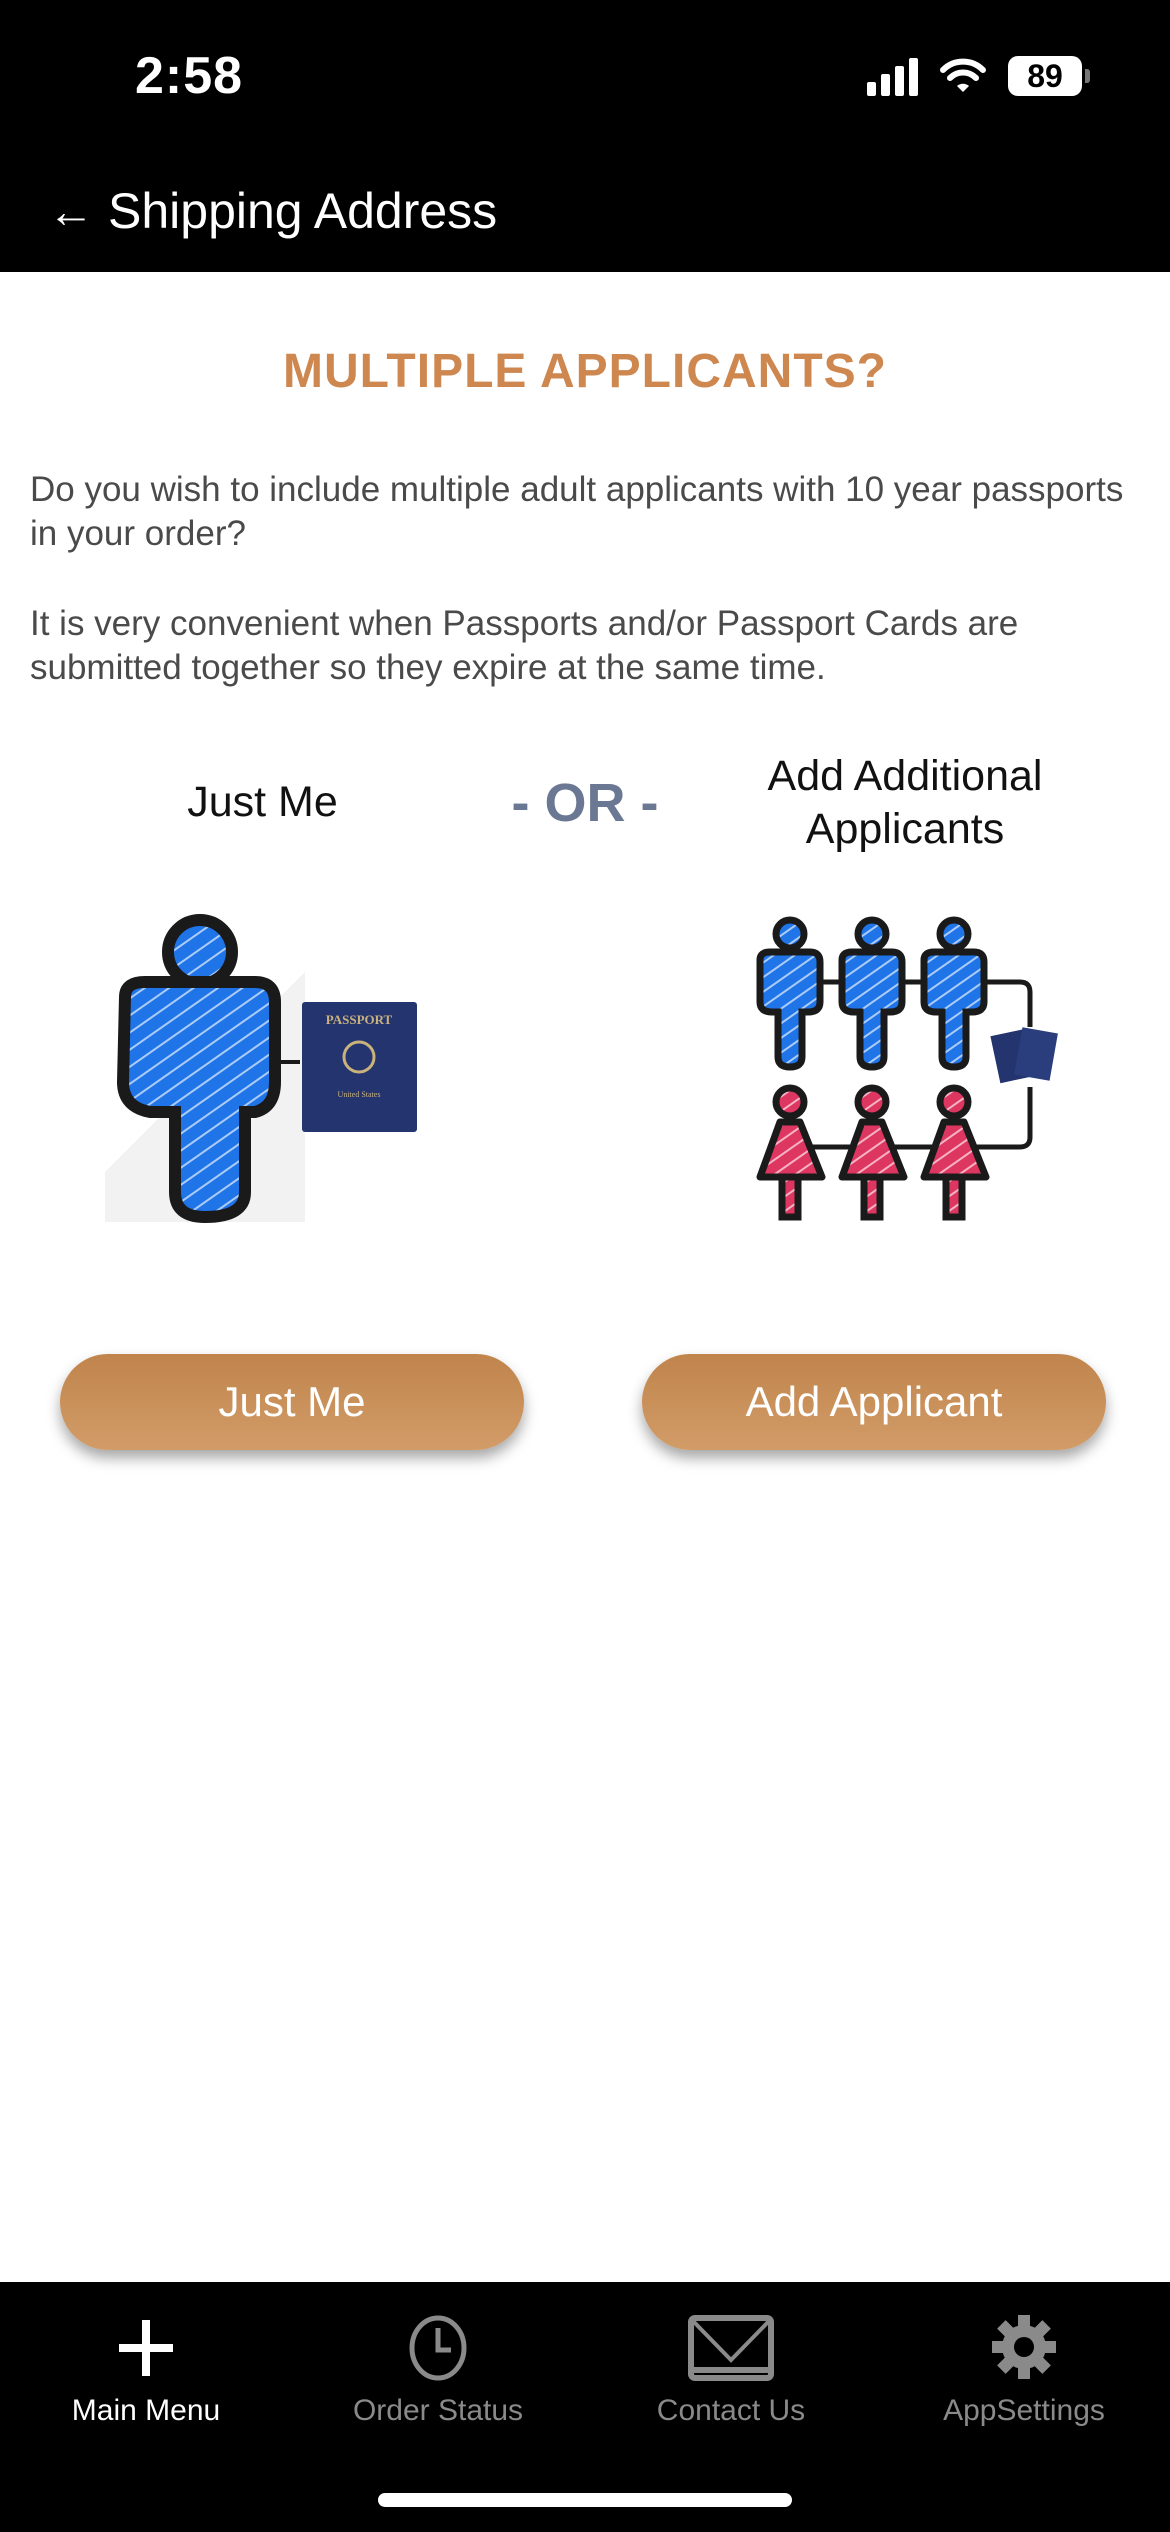 This screenshot has width=1170, height=2532. I want to click on tab-order-status: Order Status, so click(438, 2357).